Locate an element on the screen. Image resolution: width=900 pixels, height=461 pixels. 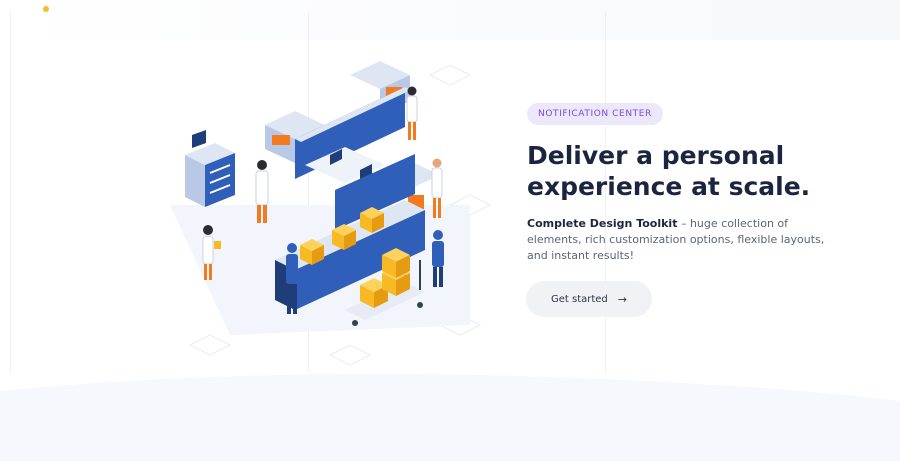
hero-headline: Deliver a personal experience at scale. is located at coordinates (669, 171).